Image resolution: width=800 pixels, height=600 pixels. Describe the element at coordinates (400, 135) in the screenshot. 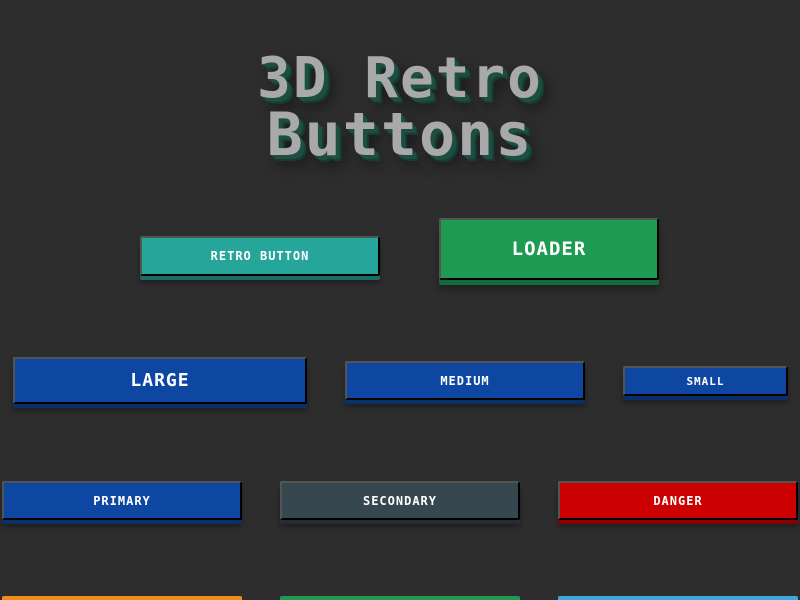

I see `page-title-line-2: Buttons` at that location.